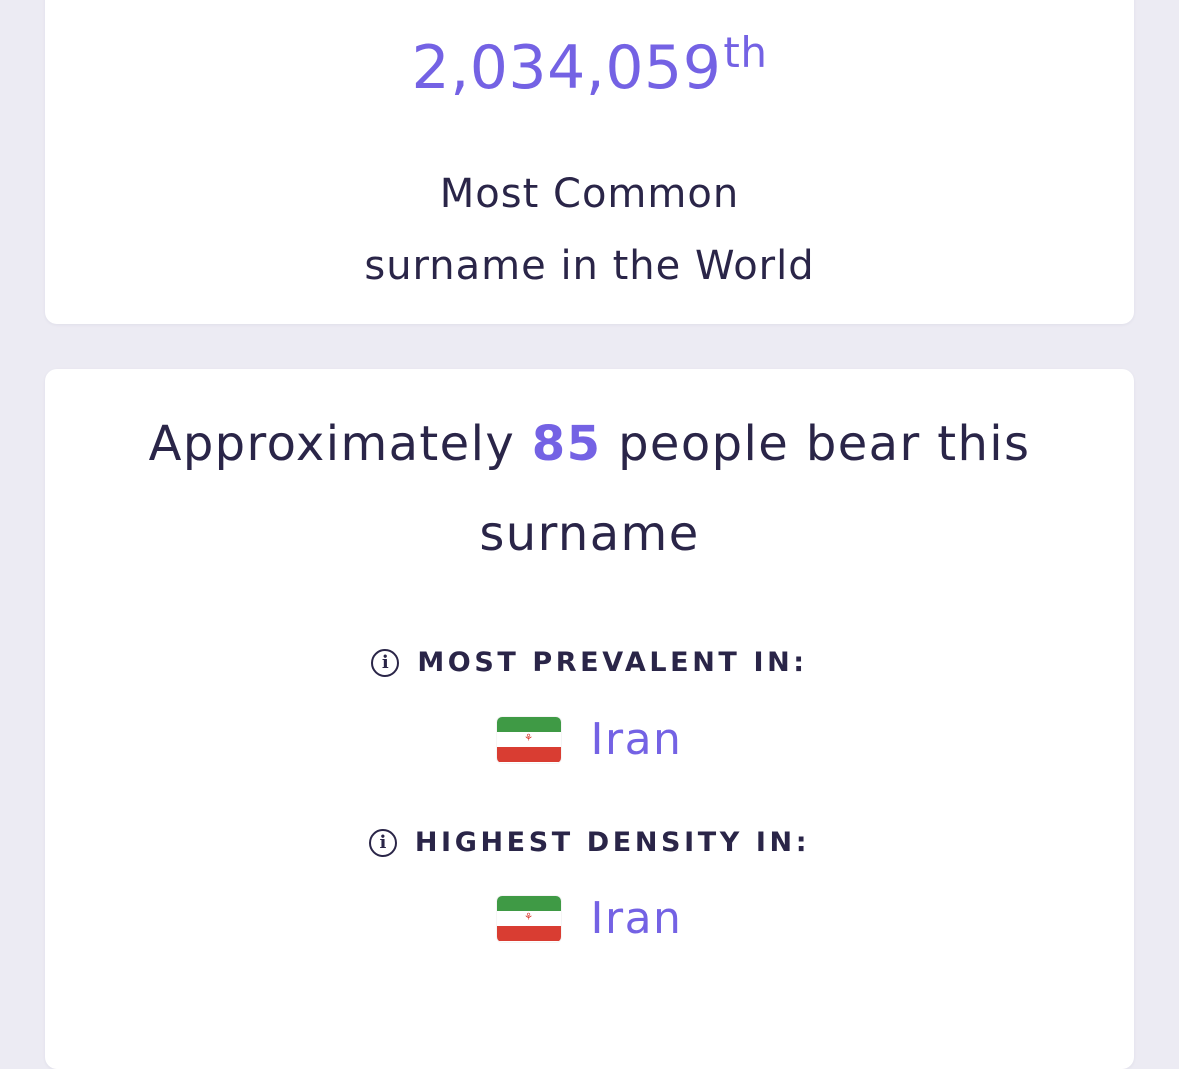 Image resolution: width=1179 pixels, height=1069 pixels. What do you see at coordinates (589, 918) in the screenshot?
I see `highest-density-country: ⚘ Iran` at bounding box center [589, 918].